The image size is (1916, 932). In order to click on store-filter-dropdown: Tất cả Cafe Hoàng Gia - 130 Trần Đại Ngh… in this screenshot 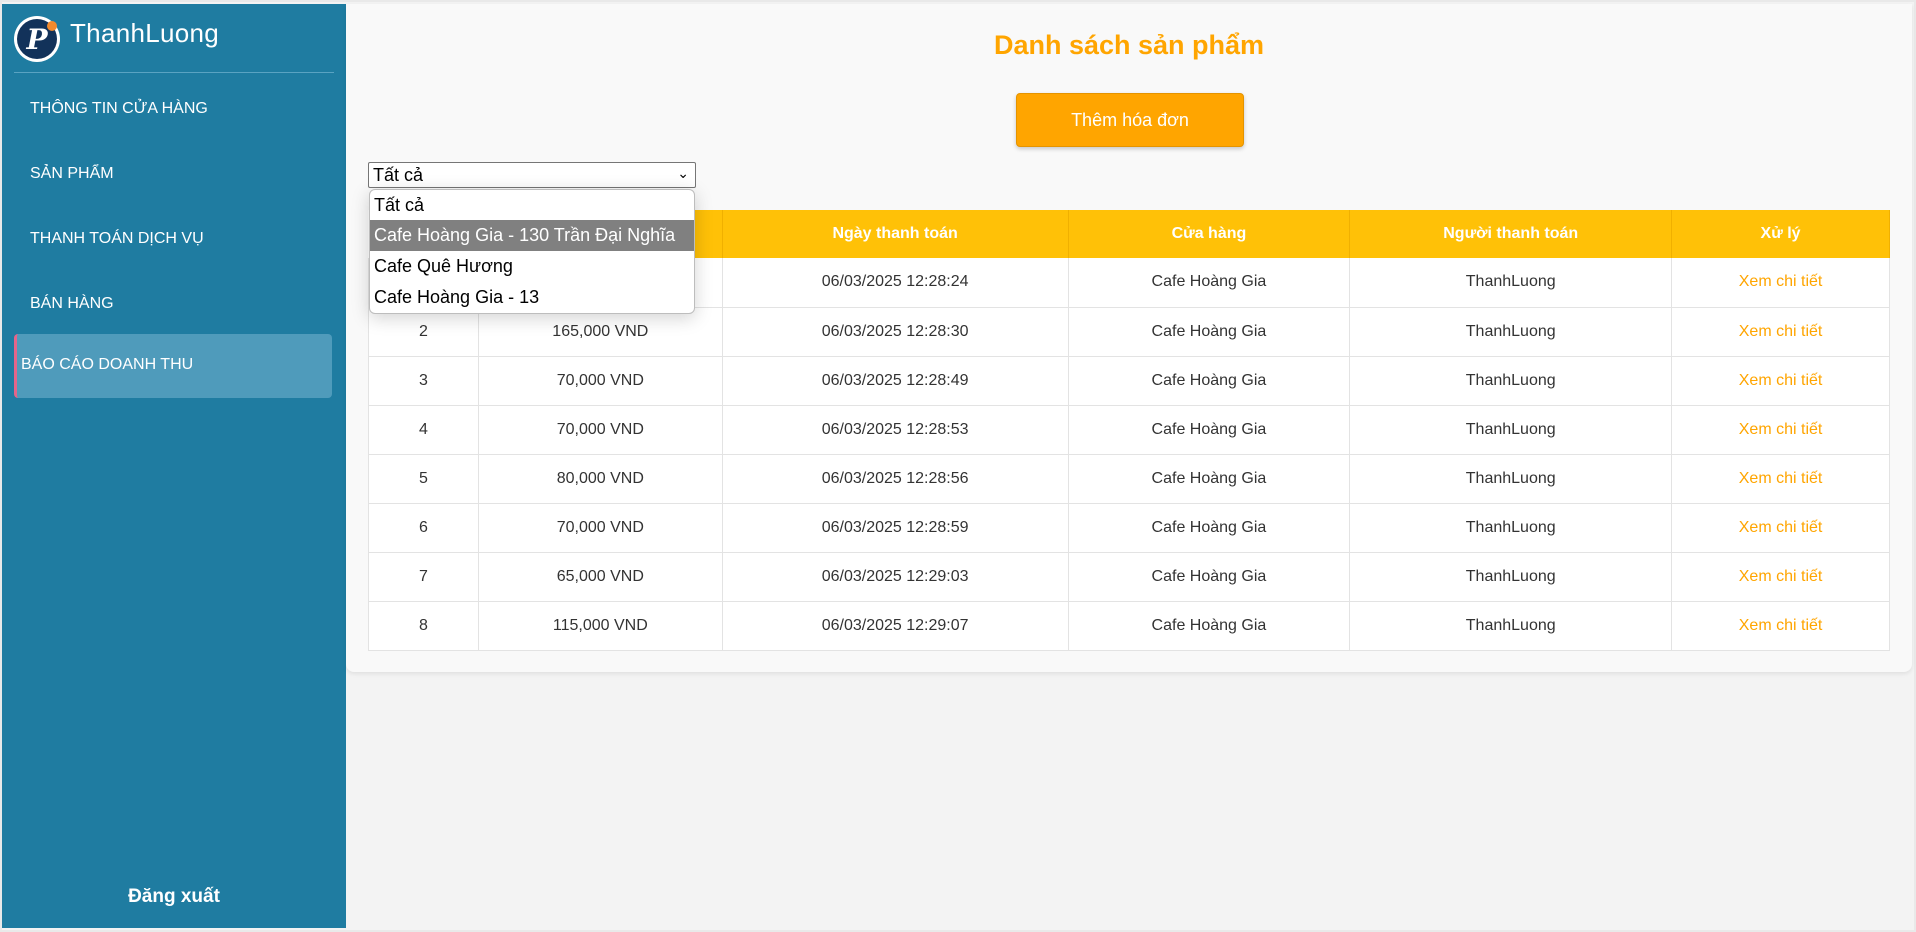, I will do `click(532, 251)`.